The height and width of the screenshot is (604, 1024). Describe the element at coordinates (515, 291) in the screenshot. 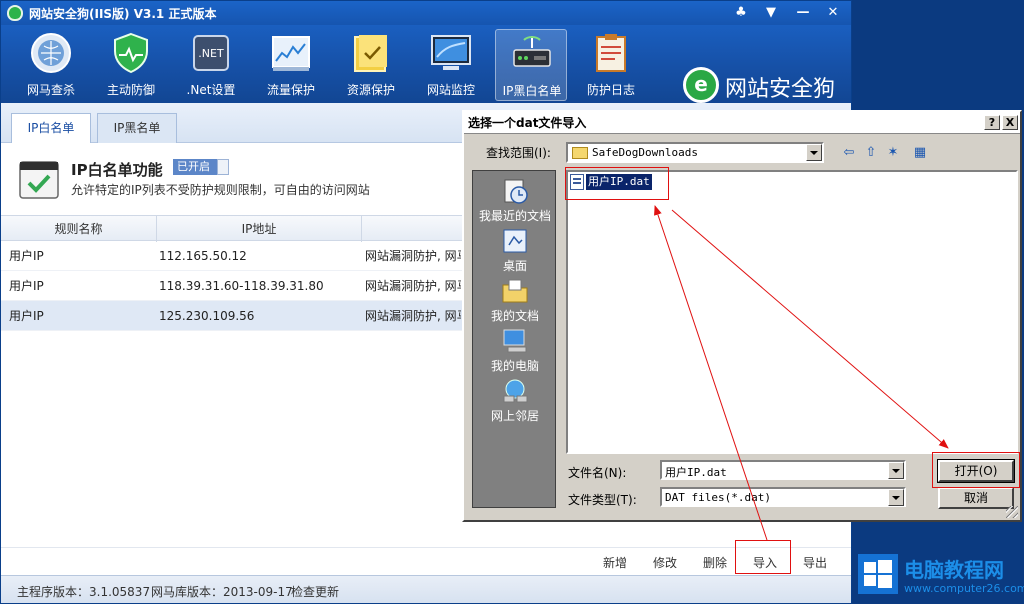

I see `my-documents-icon` at that location.